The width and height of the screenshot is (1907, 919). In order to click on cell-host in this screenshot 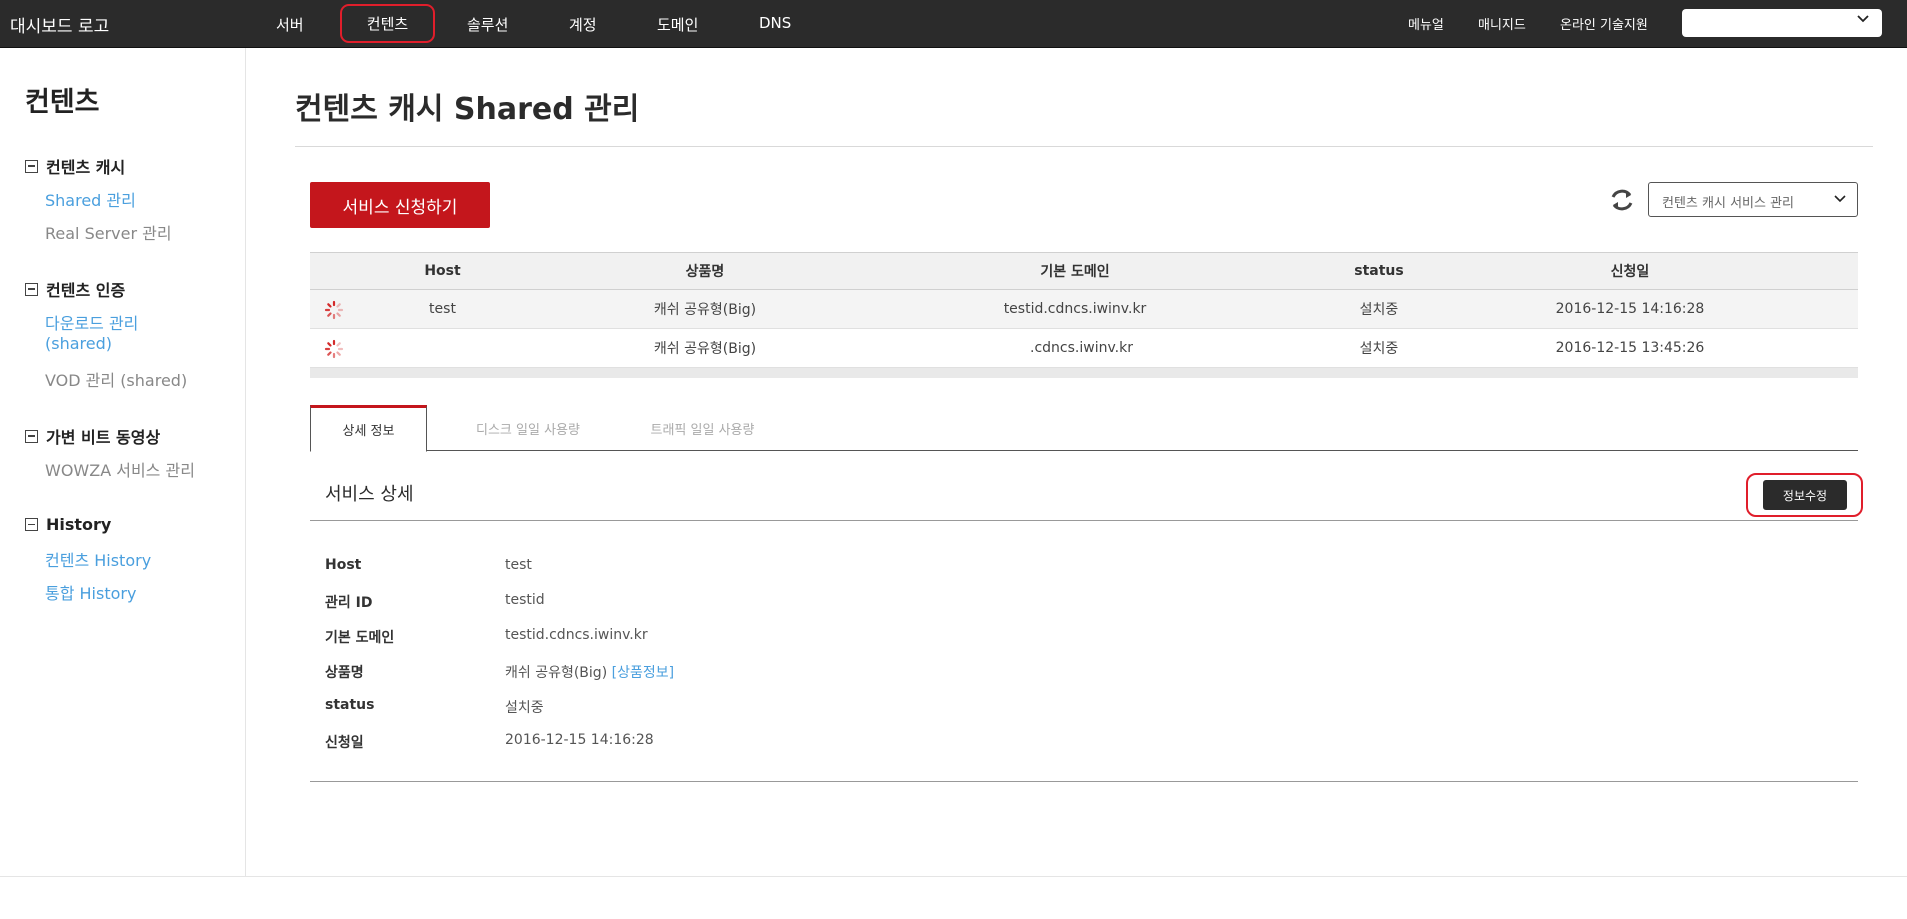, I will do `click(442, 348)`.